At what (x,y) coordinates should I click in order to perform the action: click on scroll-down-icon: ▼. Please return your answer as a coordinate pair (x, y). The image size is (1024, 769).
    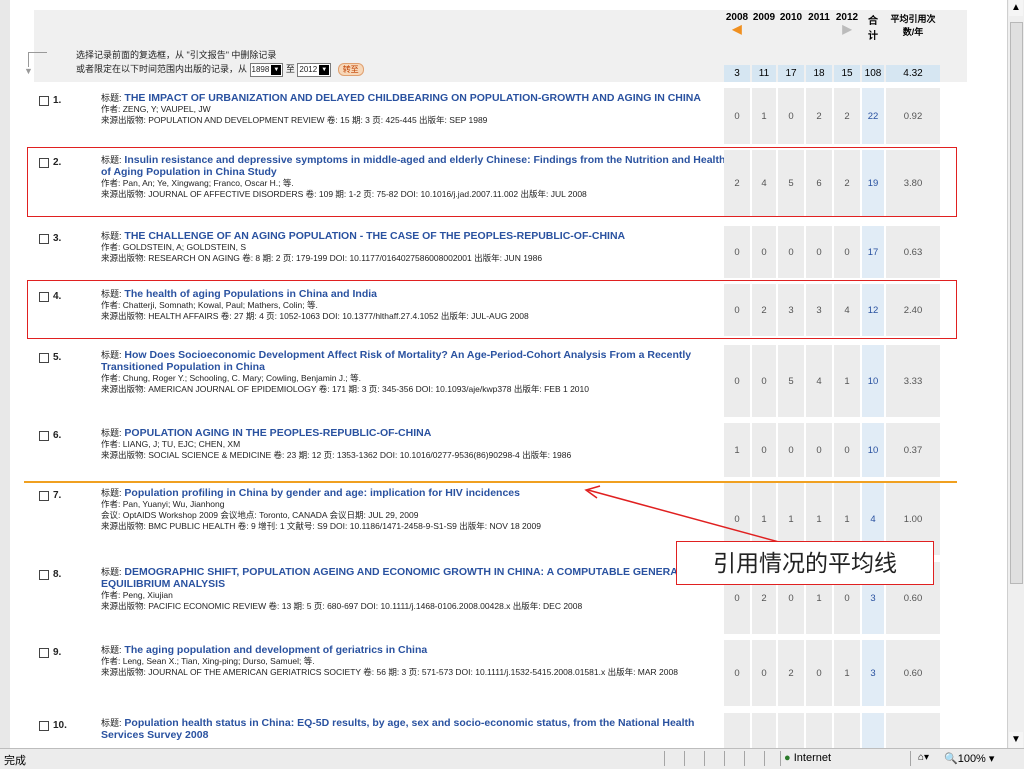
    Looking at the image, I should click on (1016, 740).